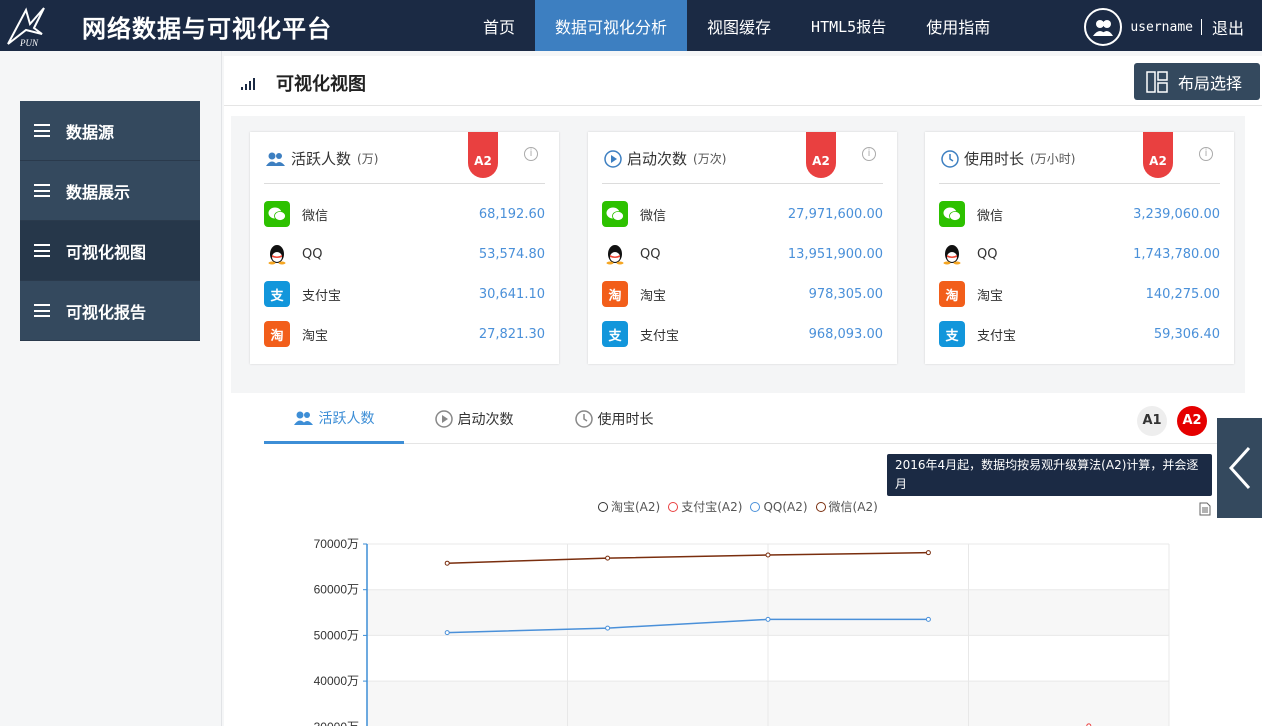 The image size is (1262, 726). Describe the element at coordinates (846, 506) in the screenshot. I see `legend-item: 微信(A2)` at that location.